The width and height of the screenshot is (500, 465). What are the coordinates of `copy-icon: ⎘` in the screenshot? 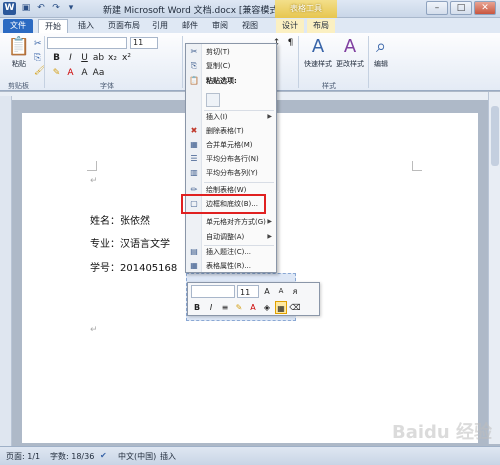 It's located at (37, 58).